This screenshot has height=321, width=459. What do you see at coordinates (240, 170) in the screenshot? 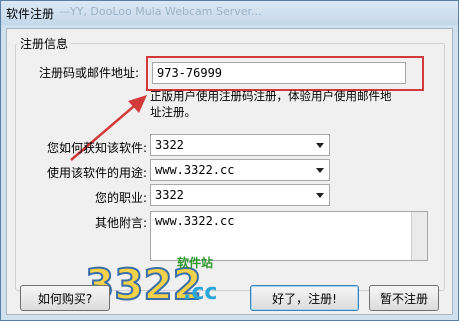
I see `usage-select: www.3322.cc` at bounding box center [240, 170].